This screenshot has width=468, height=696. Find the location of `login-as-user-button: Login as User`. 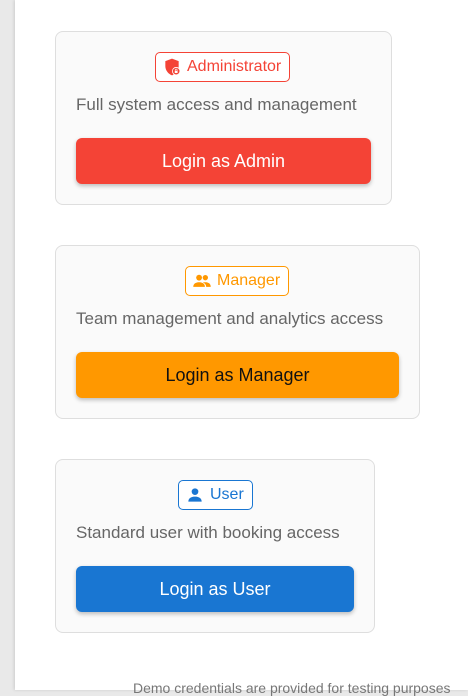

login-as-user-button: Login as User is located at coordinates (215, 589).